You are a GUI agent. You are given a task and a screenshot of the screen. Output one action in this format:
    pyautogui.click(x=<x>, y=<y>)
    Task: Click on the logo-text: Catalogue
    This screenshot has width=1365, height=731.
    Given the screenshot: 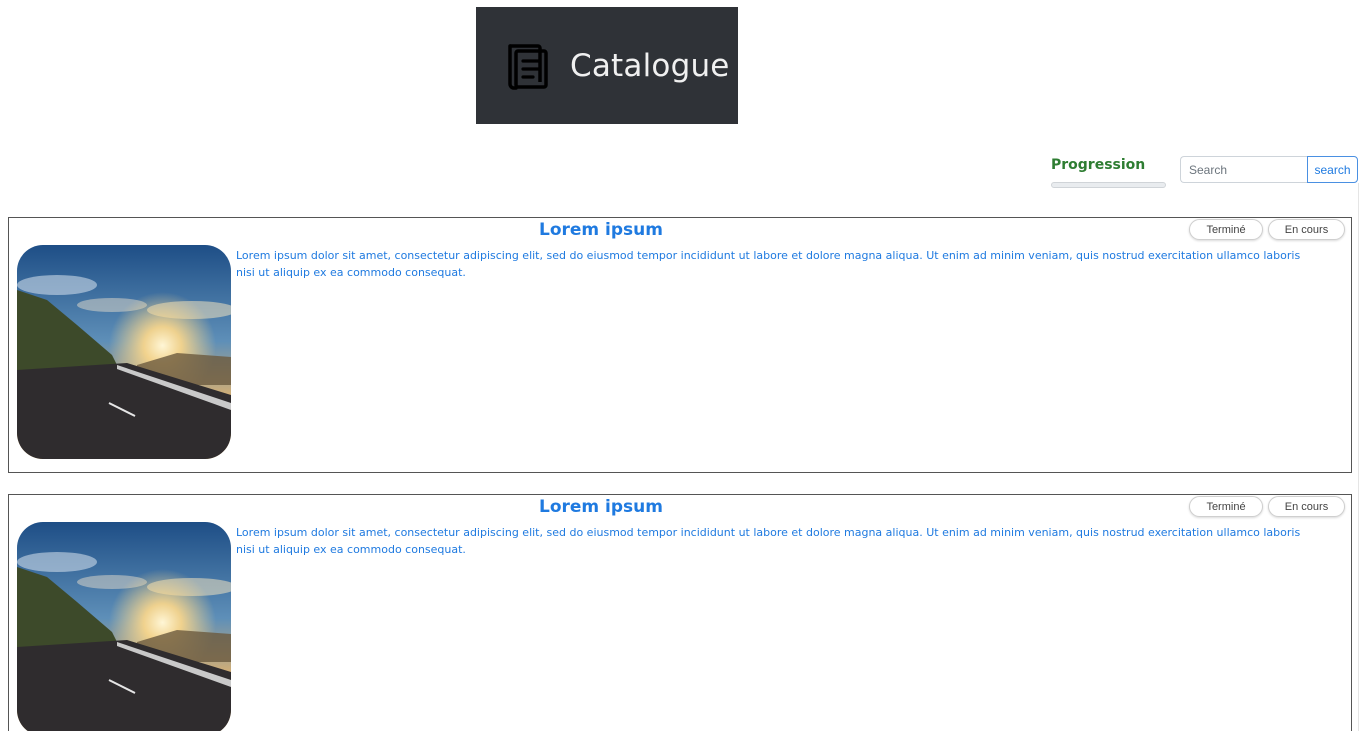 What is the action you would take?
    pyautogui.click(x=650, y=65)
    